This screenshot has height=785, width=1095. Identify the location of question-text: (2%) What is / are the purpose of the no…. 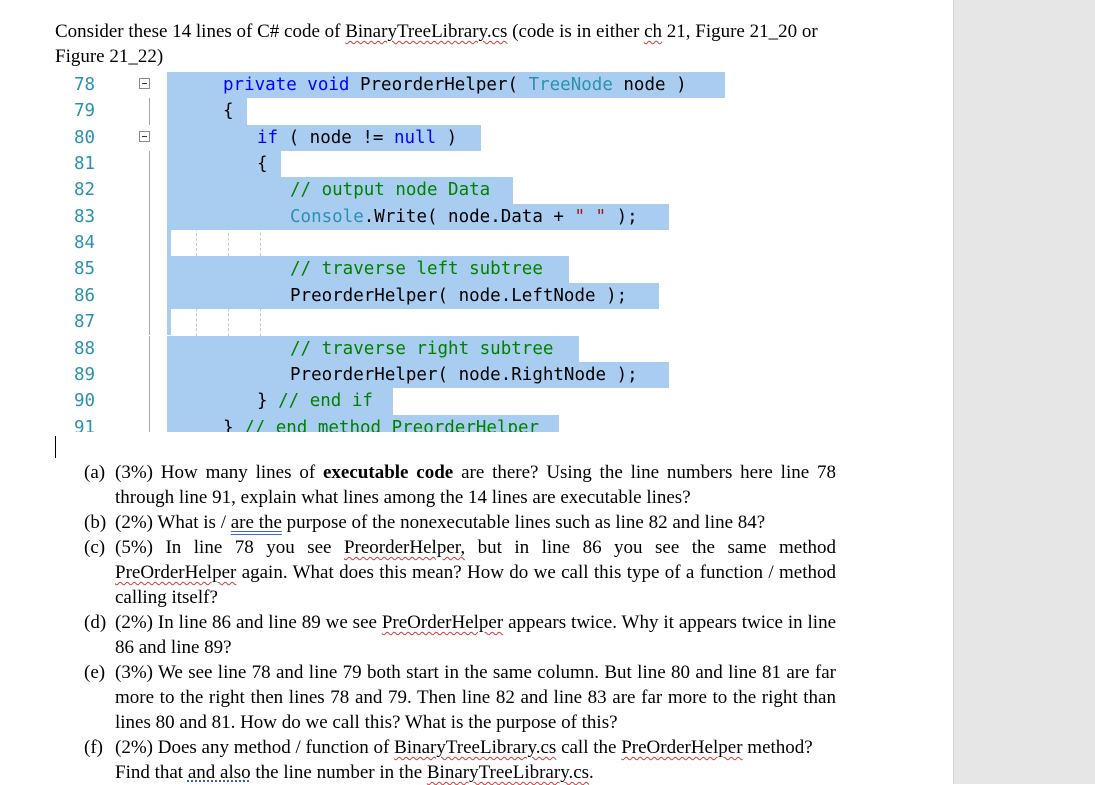
(440, 522).